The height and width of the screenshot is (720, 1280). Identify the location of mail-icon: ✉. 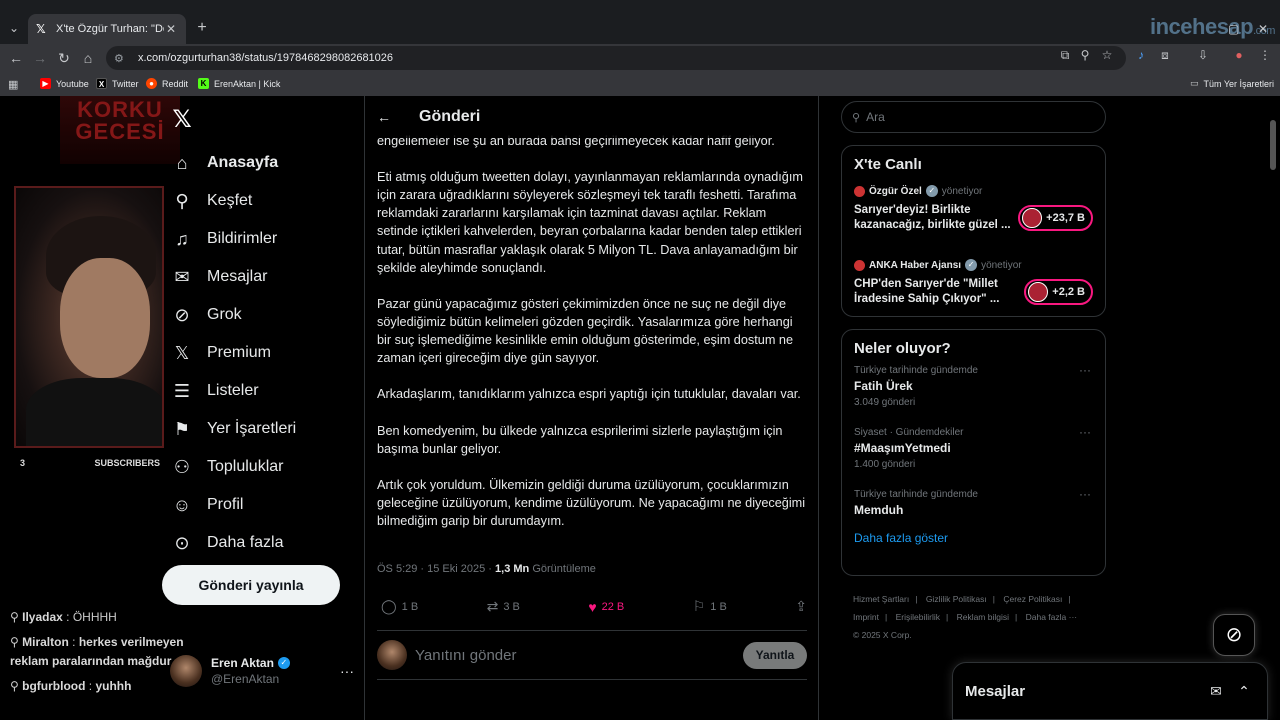
(182, 277).